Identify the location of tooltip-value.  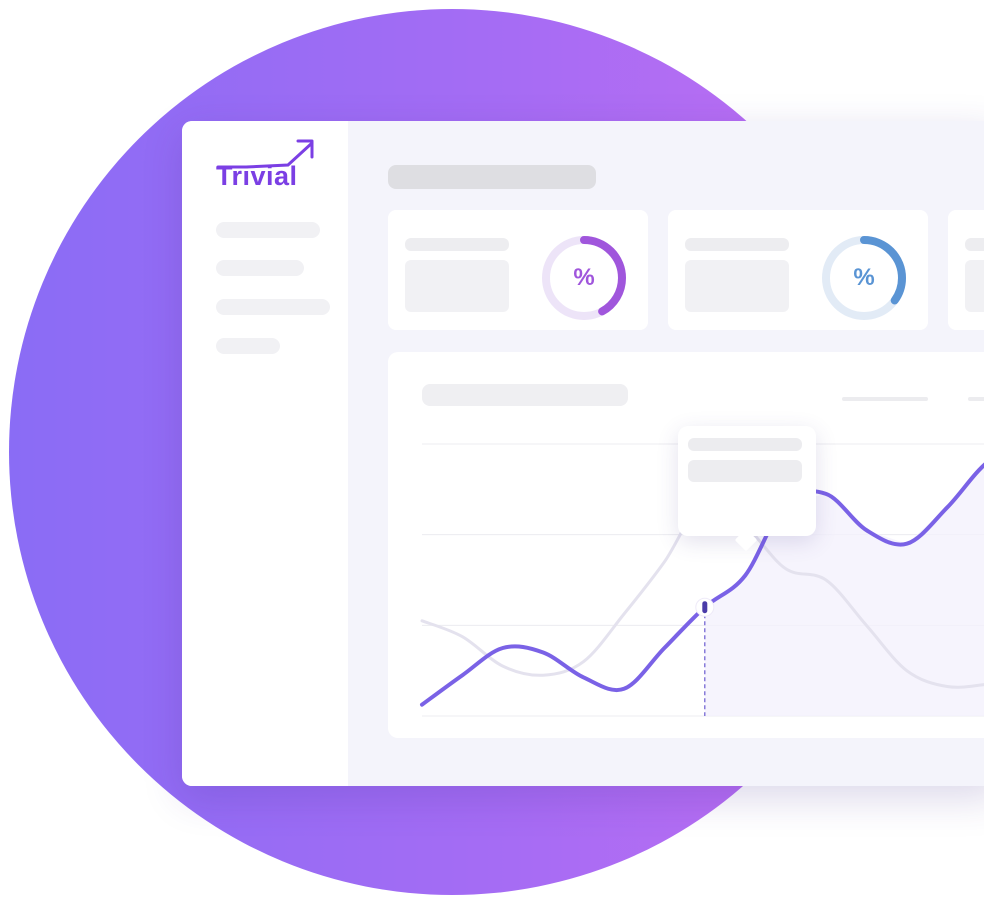
(745, 471).